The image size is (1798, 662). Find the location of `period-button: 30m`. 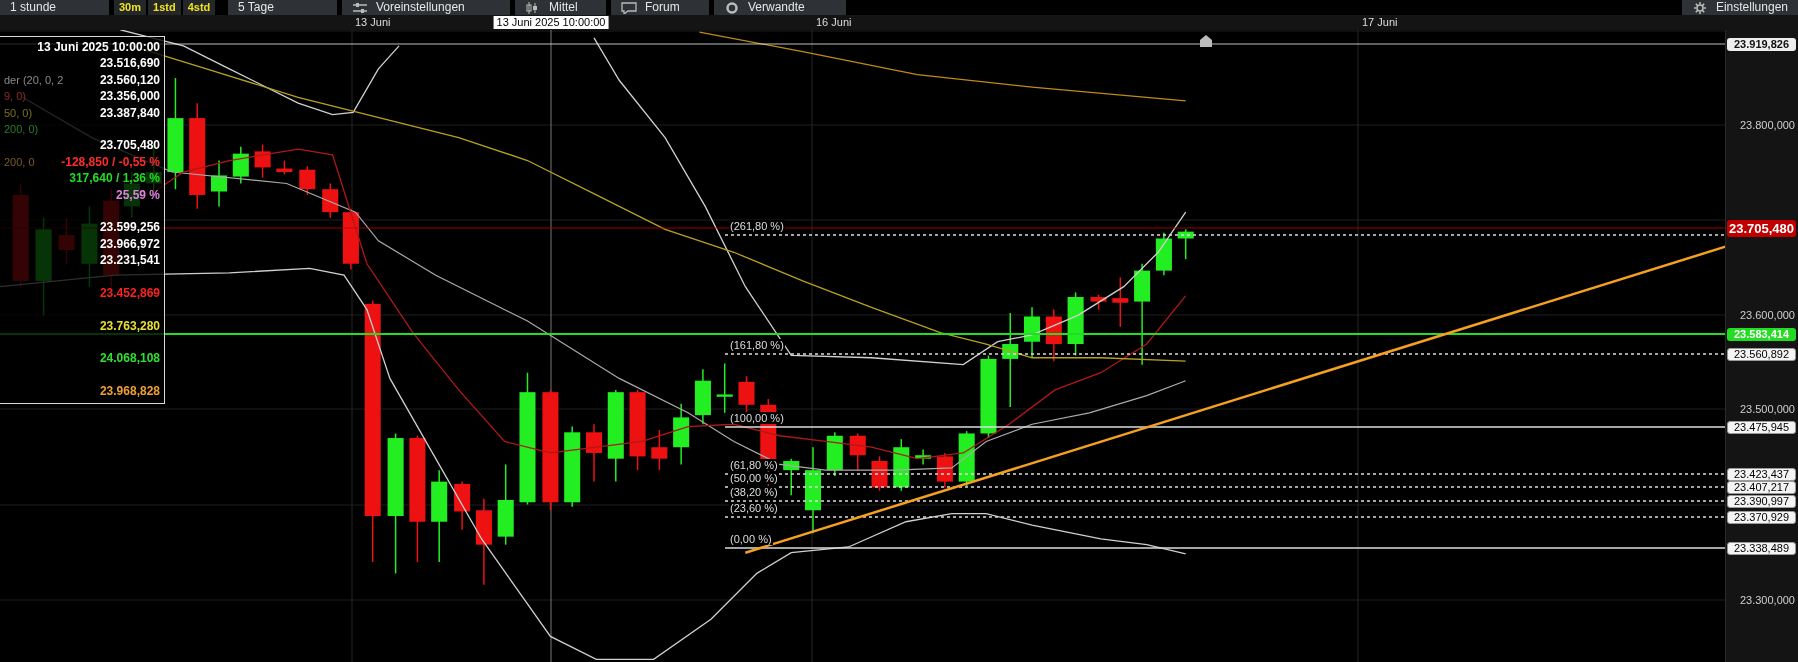

period-button: 30m is located at coordinates (130, 7).